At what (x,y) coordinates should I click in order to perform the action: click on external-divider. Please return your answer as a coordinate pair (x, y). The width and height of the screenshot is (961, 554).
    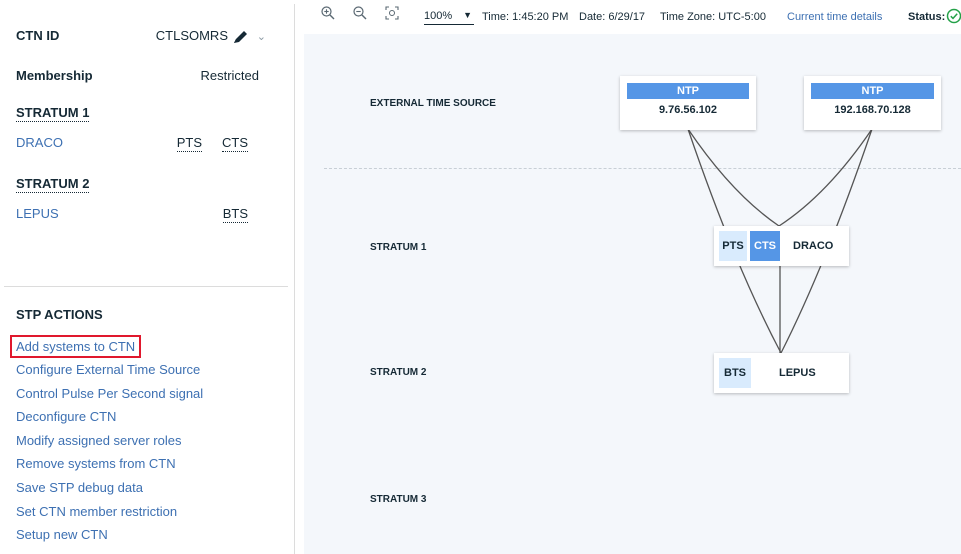
    Looking at the image, I should click on (642, 168).